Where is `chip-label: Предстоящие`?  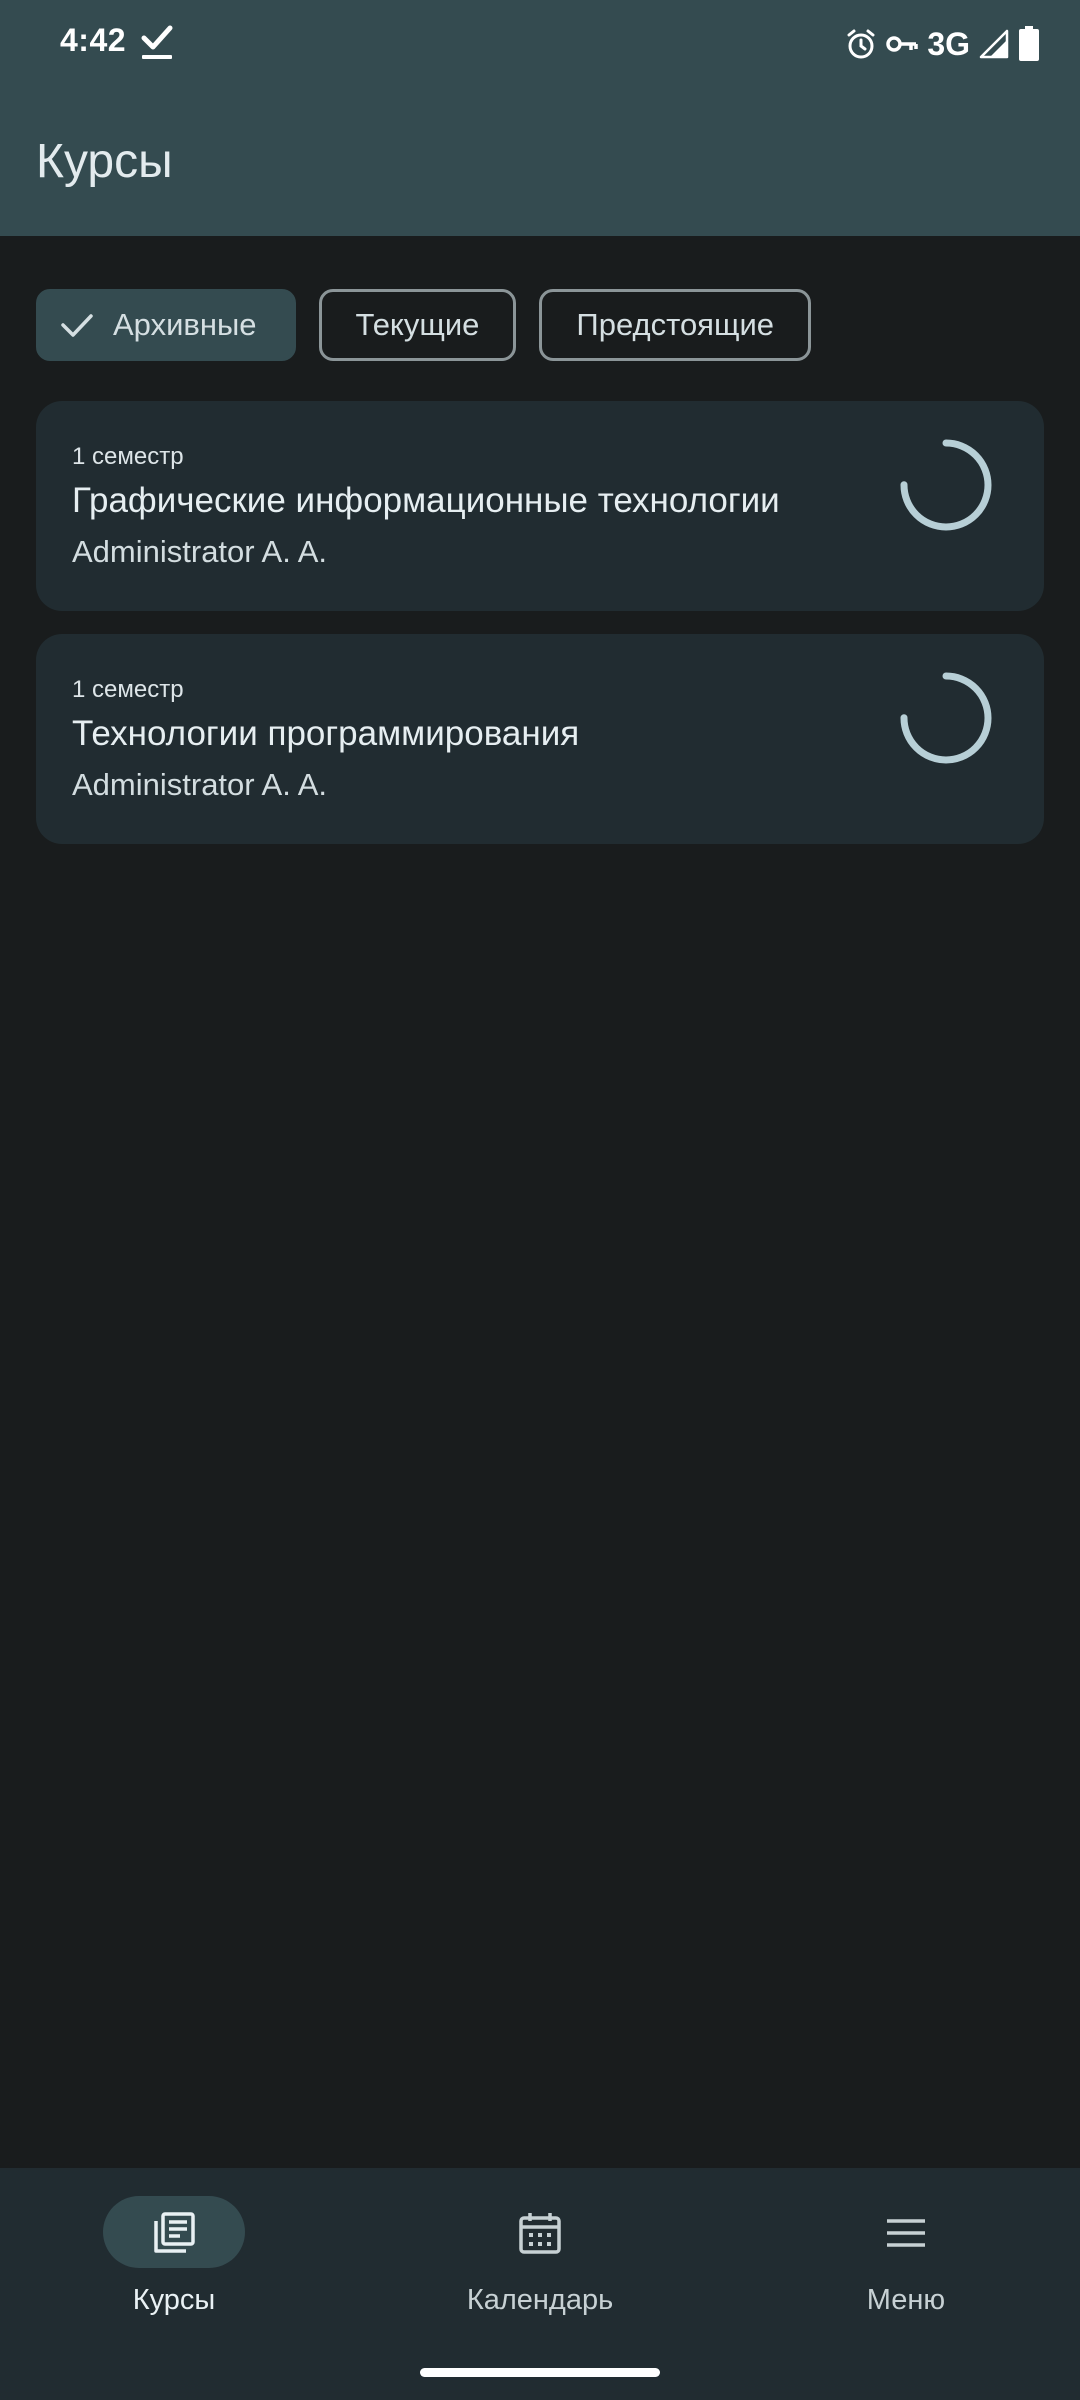 chip-label: Предстоящие is located at coordinates (675, 324).